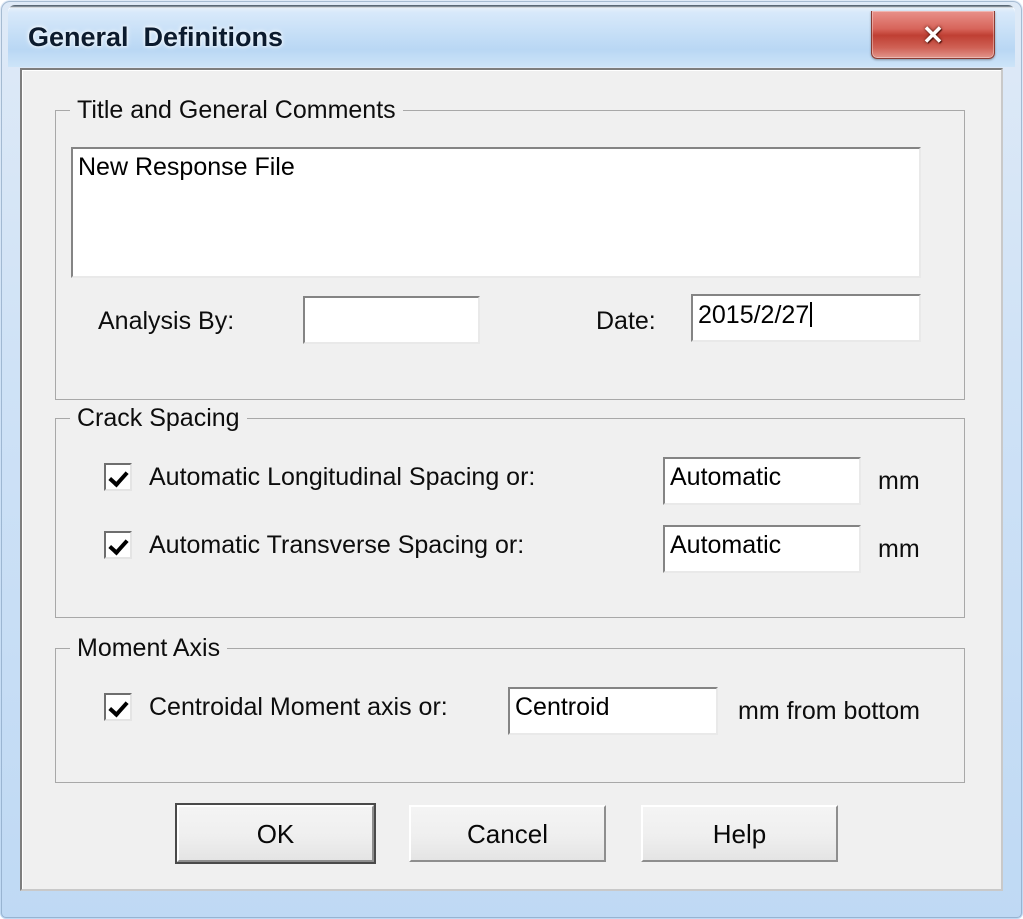  Describe the element at coordinates (507, 833) in the screenshot. I see `cancel-button: Cancel` at that location.